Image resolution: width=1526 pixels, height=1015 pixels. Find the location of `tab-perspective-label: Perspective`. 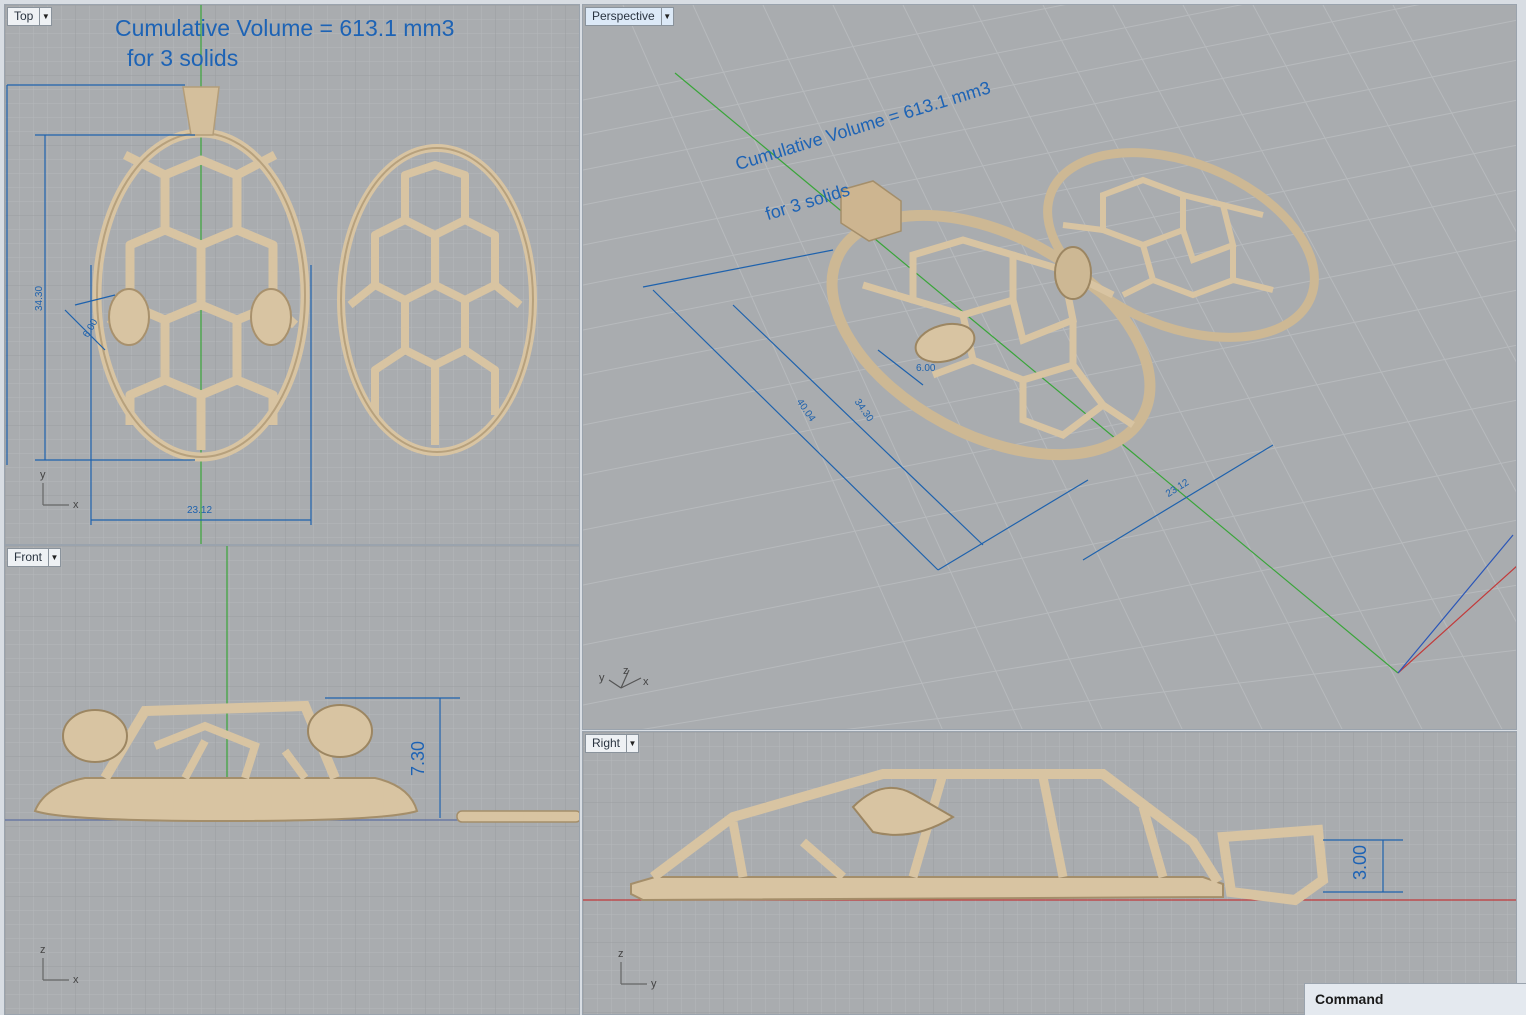

tab-perspective-label: Perspective is located at coordinates (623, 16).